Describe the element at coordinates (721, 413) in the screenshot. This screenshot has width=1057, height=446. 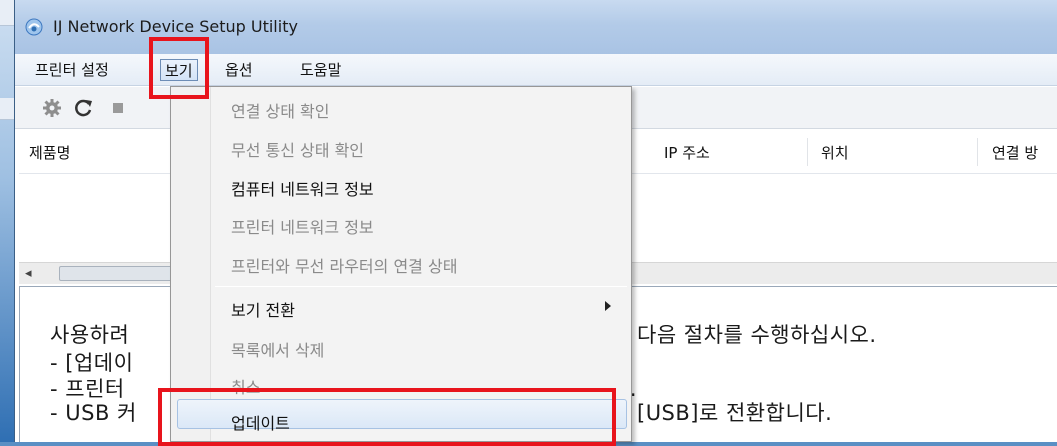
I see `info-line-4-end: 를 [USB]로 전환합니다.` at that location.